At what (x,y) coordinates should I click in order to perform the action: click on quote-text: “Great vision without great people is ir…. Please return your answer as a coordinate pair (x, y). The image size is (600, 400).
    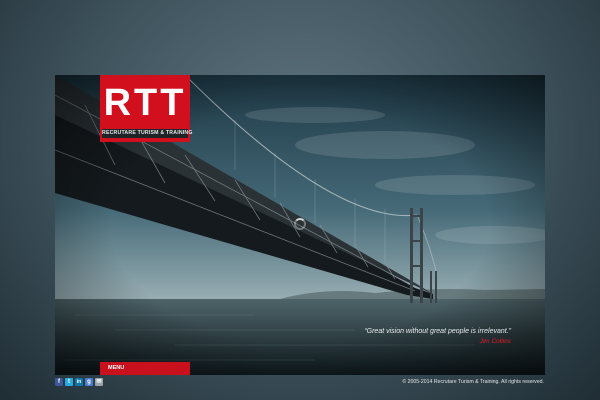
    Looking at the image, I should click on (437, 331).